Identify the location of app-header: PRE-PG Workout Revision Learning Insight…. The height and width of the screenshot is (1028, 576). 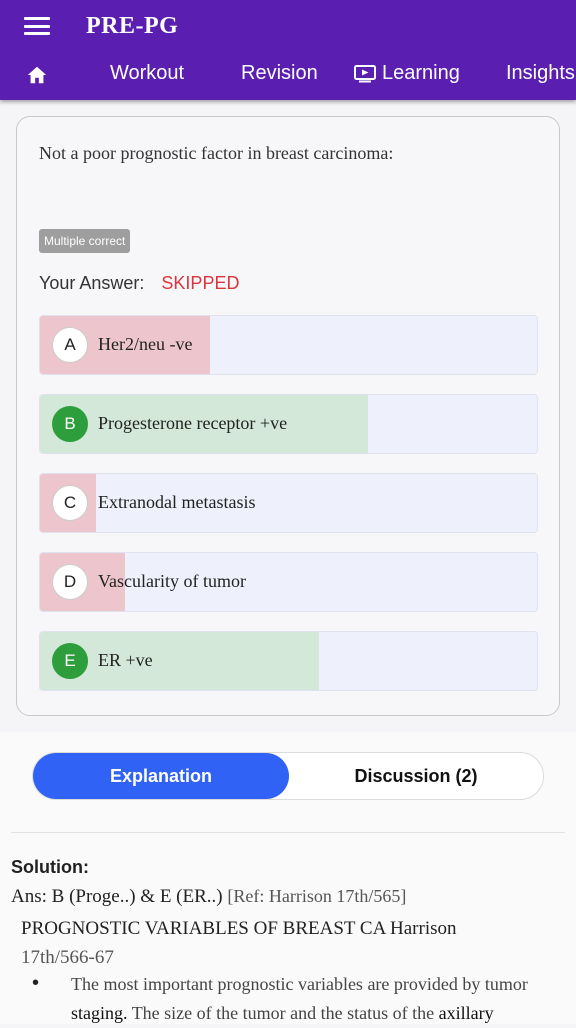
(288, 50).